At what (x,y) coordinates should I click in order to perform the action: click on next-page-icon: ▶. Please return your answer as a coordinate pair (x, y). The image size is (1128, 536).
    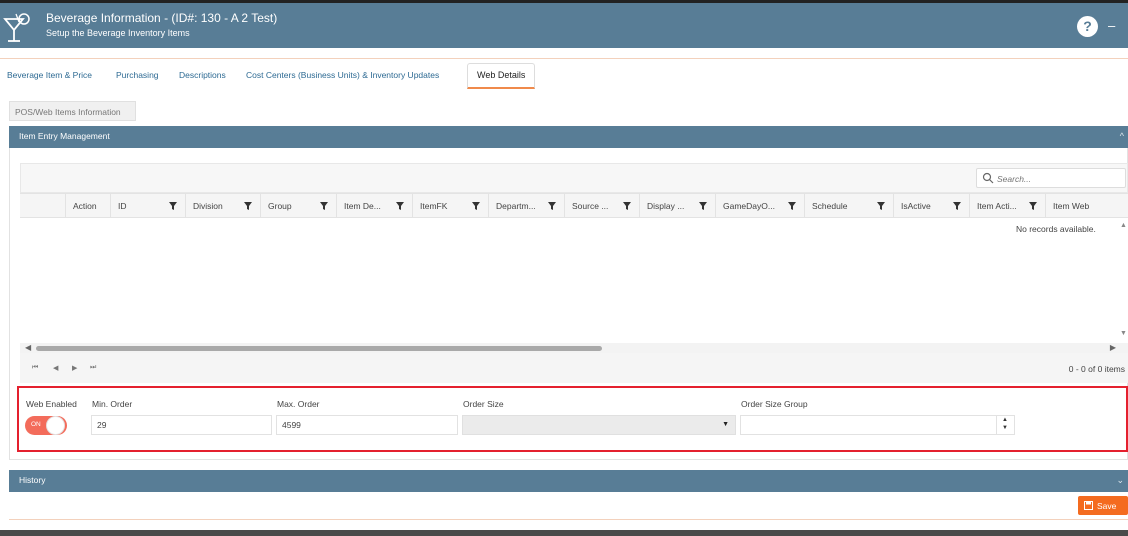
    Looking at the image, I should click on (74, 368).